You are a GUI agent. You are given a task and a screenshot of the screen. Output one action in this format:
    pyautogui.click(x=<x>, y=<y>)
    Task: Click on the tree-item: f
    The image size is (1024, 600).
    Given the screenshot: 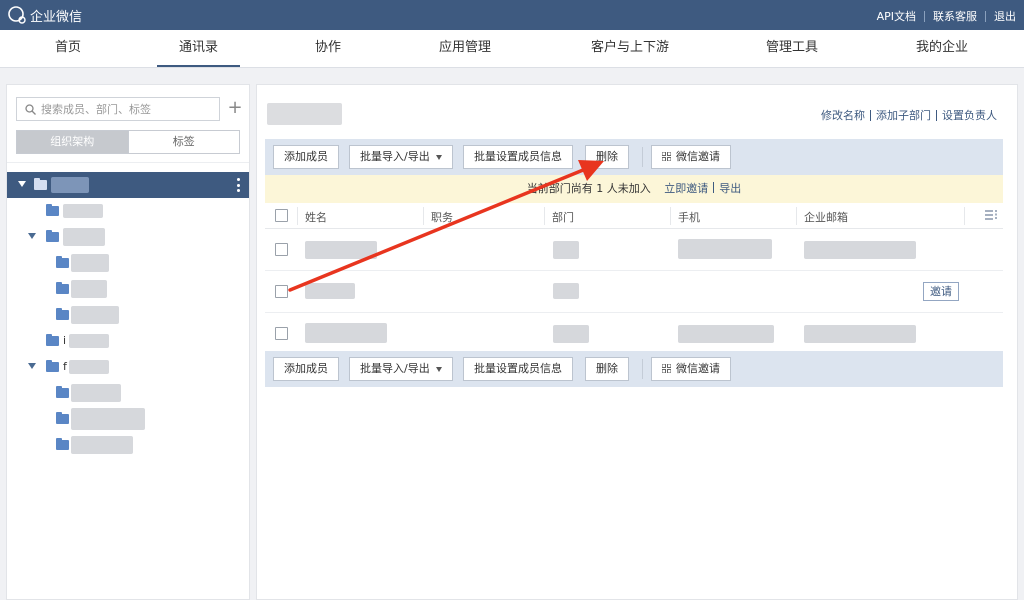 What is the action you would take?
    pyautogui.click(x=128, y=367)
    